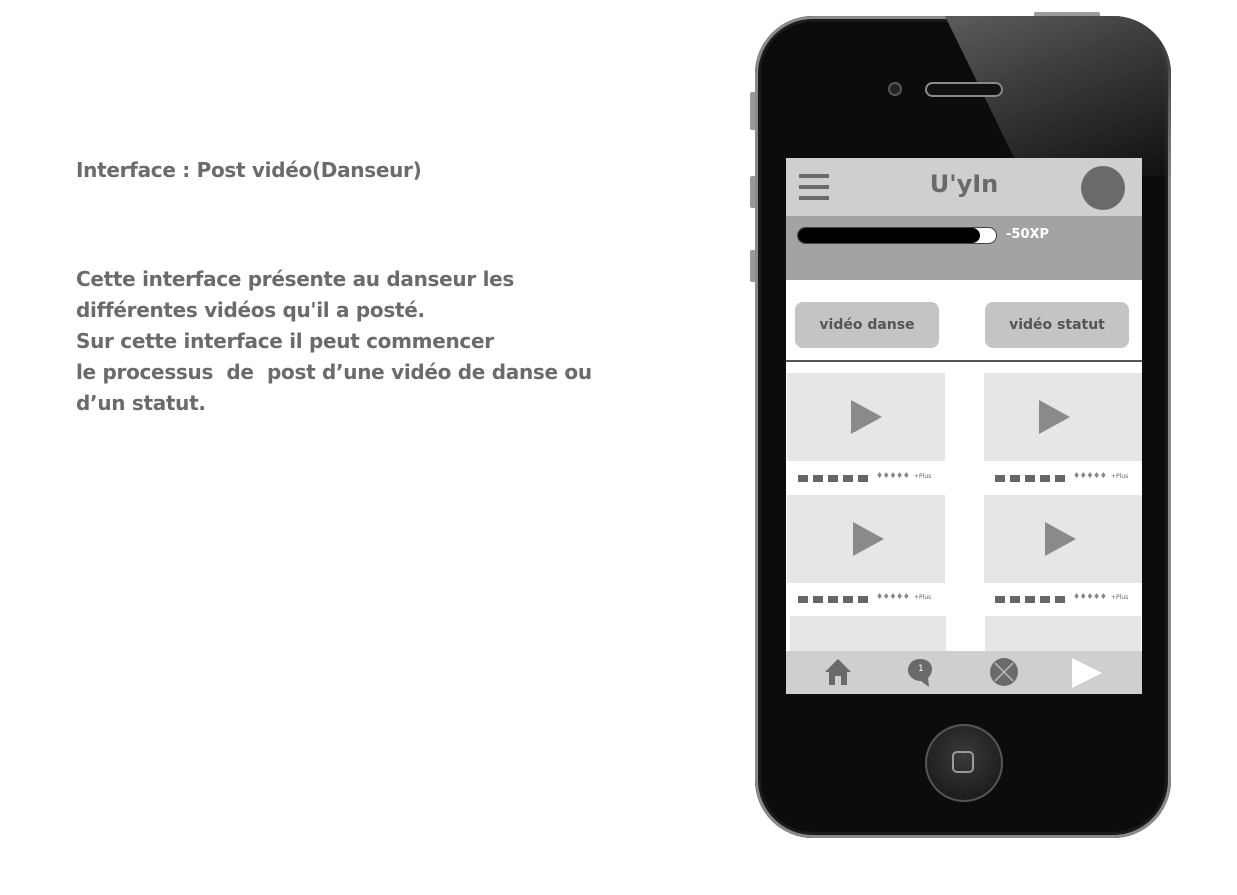 The image size is (1237, 895). Describe the element at coordinates (250, 310) in the screenshot. I see `description-line: différentes vidéos qu'il a posté.` at that location.